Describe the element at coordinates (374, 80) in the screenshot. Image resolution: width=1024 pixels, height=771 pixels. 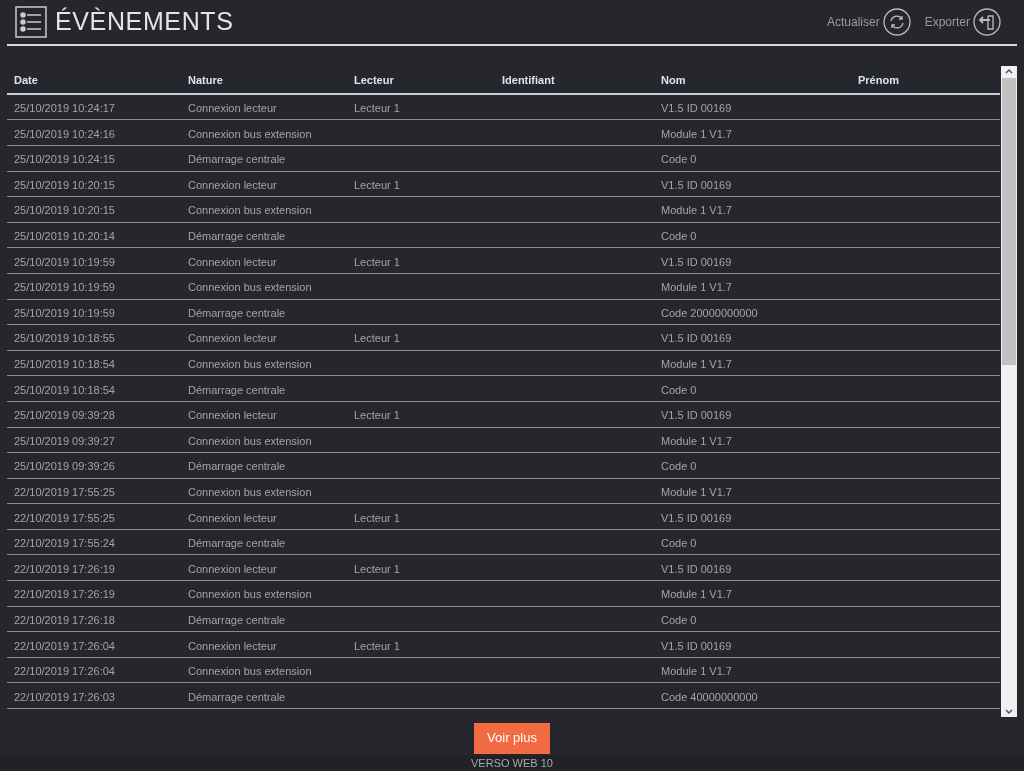
I see `column-header: Lecteur` at that location.